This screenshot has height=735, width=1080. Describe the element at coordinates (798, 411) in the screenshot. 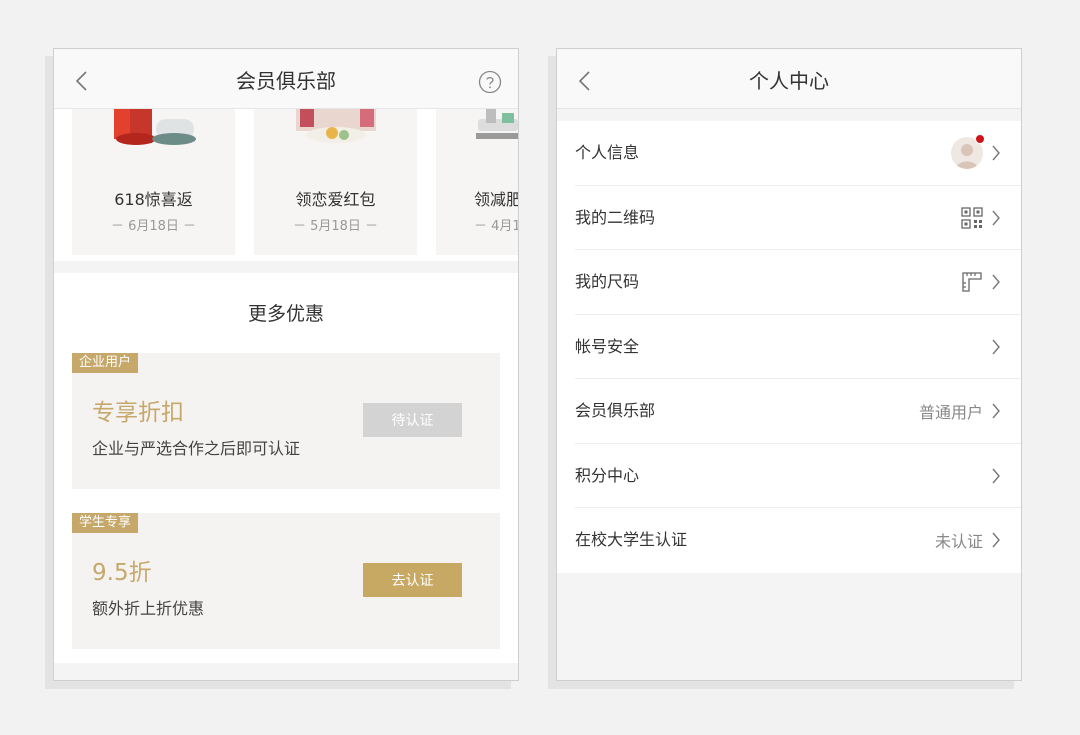

I see `menu-item-member-club: 会员俱乐部 普通用户` at that location.